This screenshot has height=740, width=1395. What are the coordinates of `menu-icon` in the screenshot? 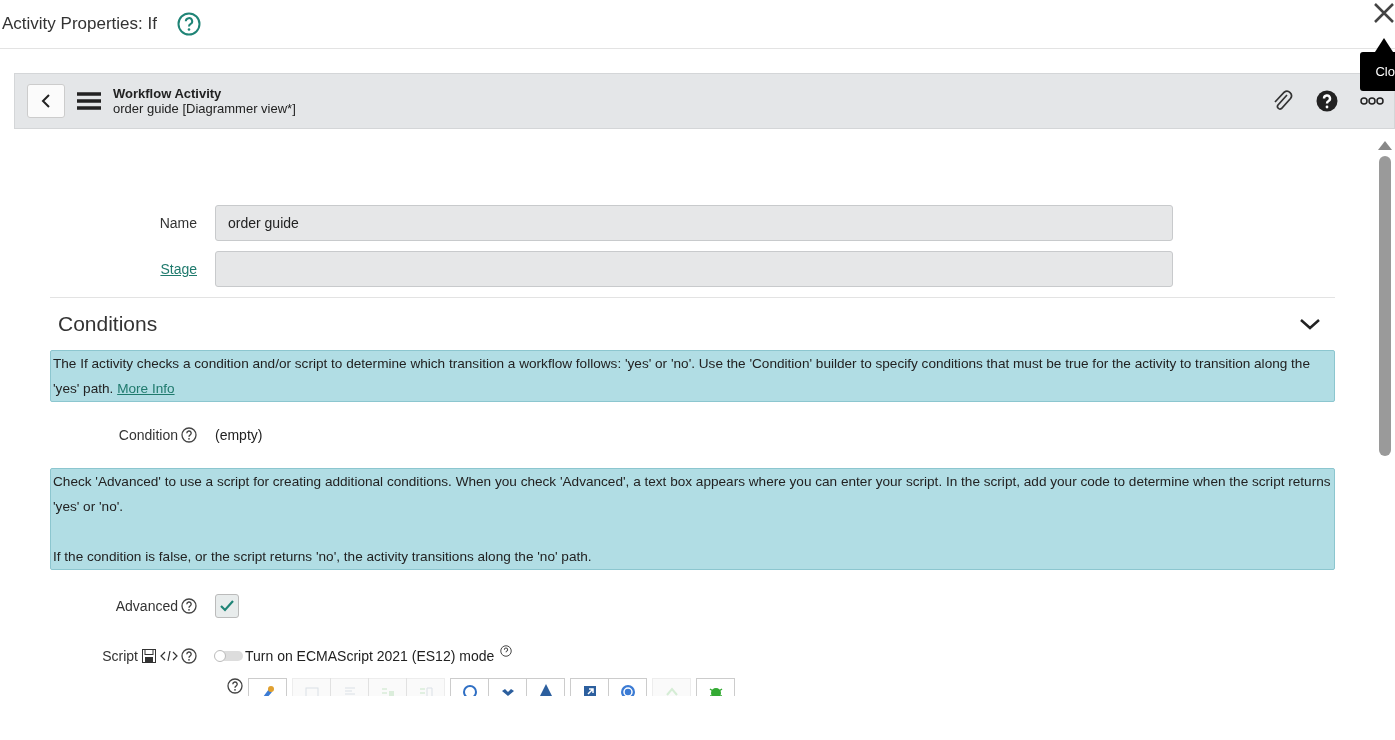 It's located at (89, 101).